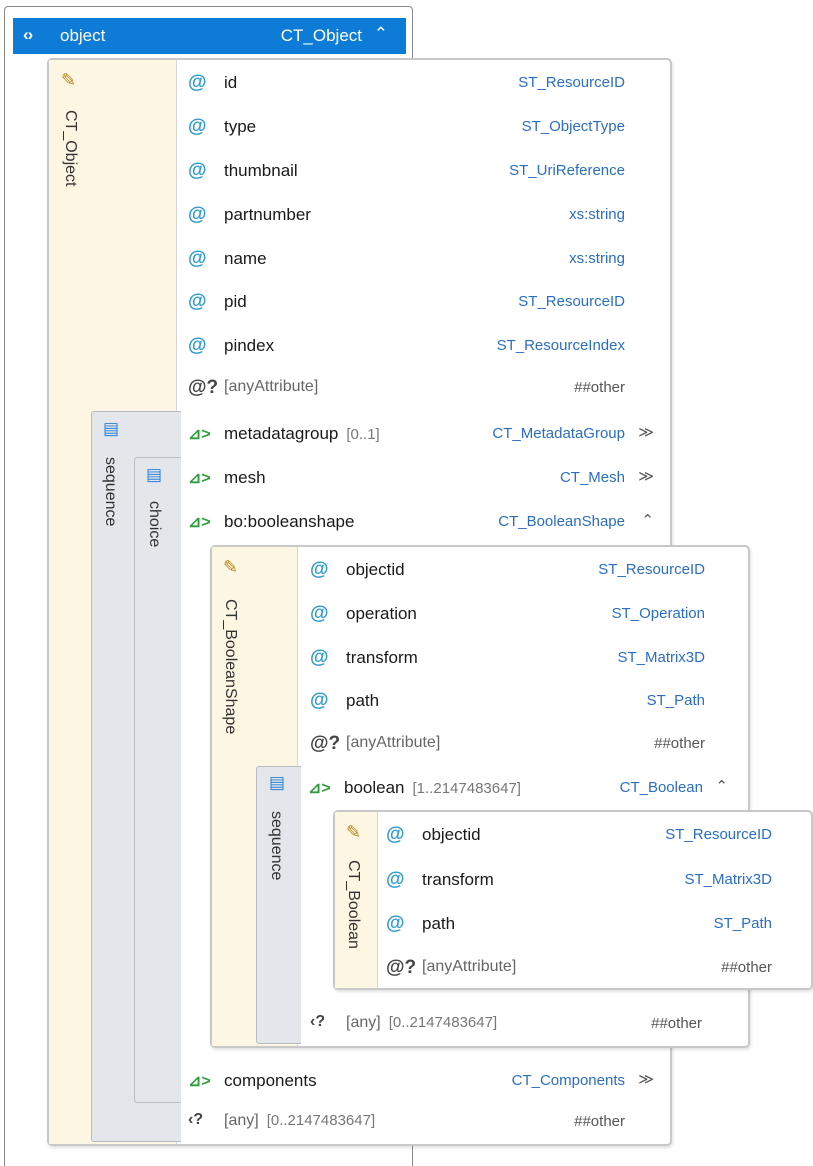 The width and height of the screenshot is (813, 1166). I want to click on ct-object-label: CT_Object, so click(70, 148).